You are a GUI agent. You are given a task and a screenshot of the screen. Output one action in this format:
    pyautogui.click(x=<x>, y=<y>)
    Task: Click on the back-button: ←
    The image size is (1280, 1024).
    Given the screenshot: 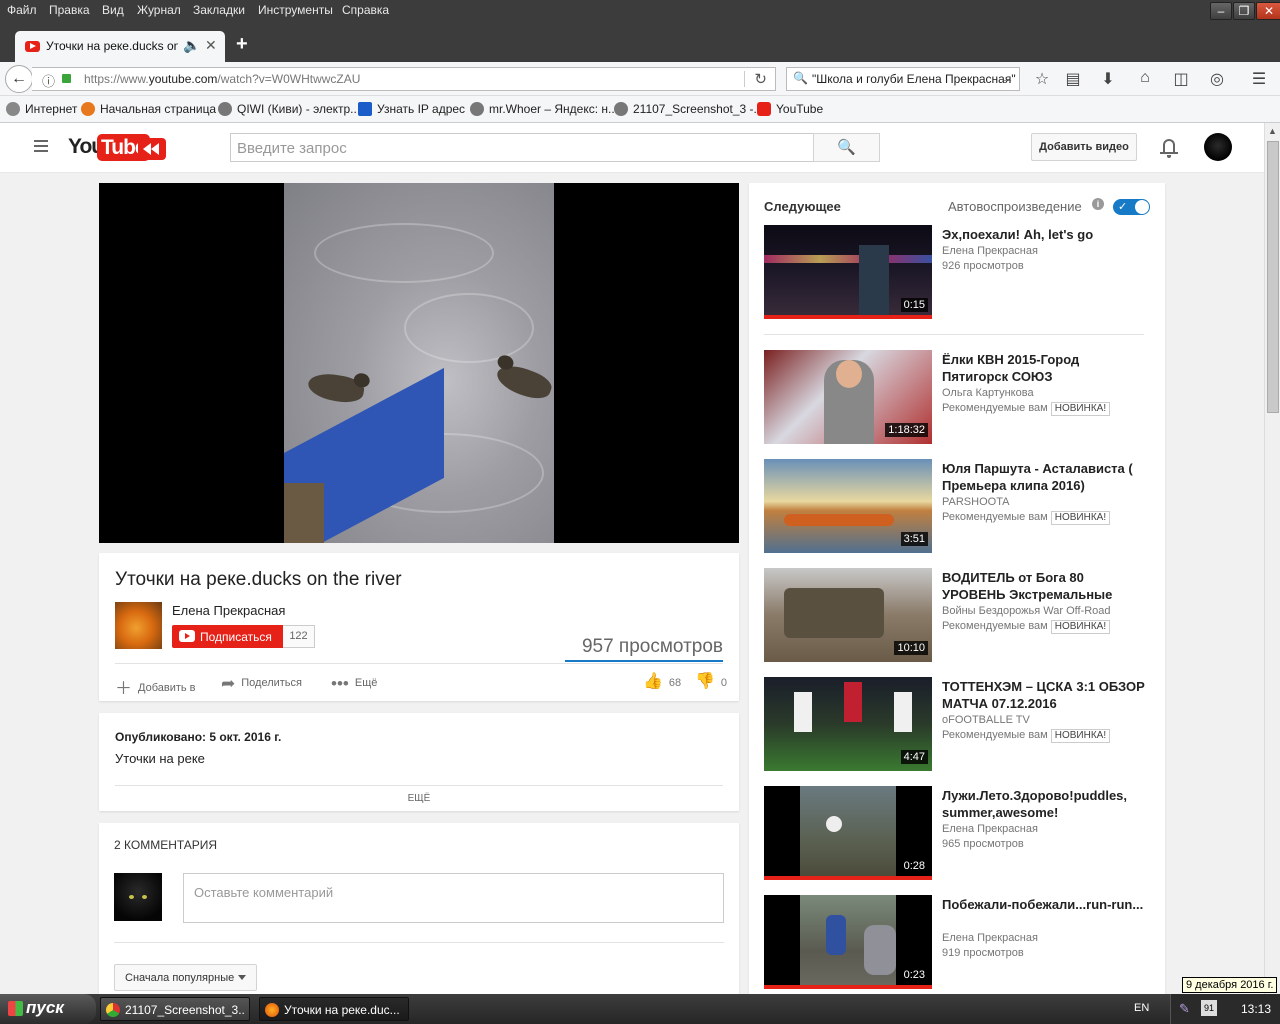 What is the action you would take?
    pyautogui.click(x=19, y=79)
    